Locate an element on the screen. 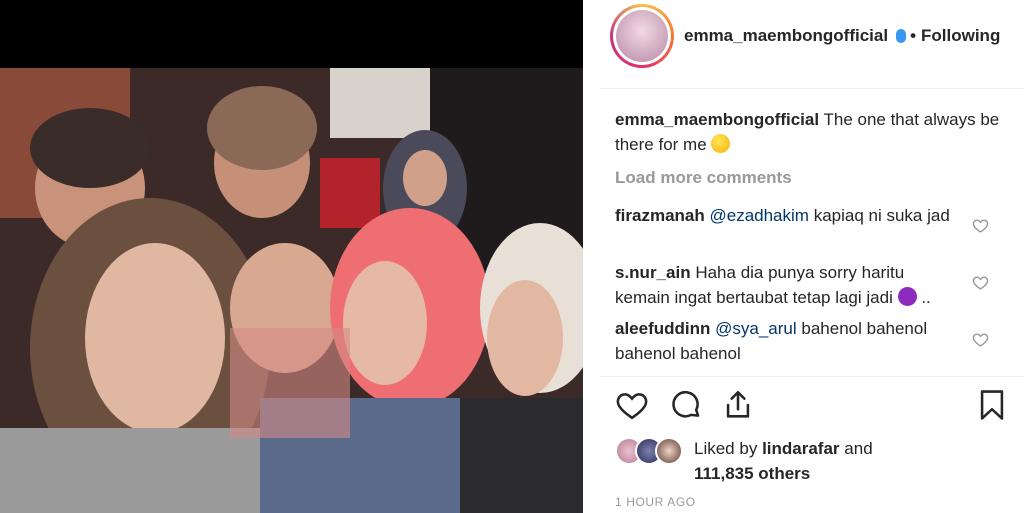 The image size is (1024, 513). bookmark-icon is located at coordinates (992, 405).